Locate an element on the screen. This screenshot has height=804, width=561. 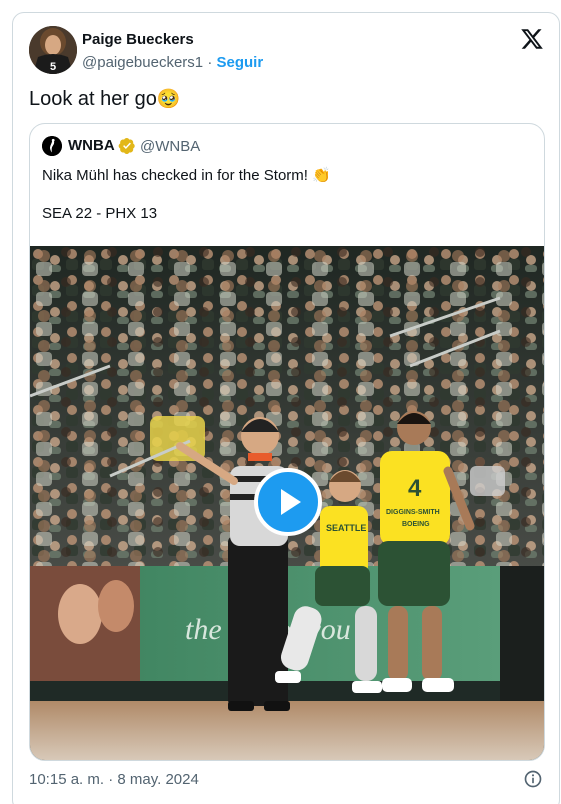
author-meta: @paigebueckers1 · Seguir is located at coordinates (172, 62).